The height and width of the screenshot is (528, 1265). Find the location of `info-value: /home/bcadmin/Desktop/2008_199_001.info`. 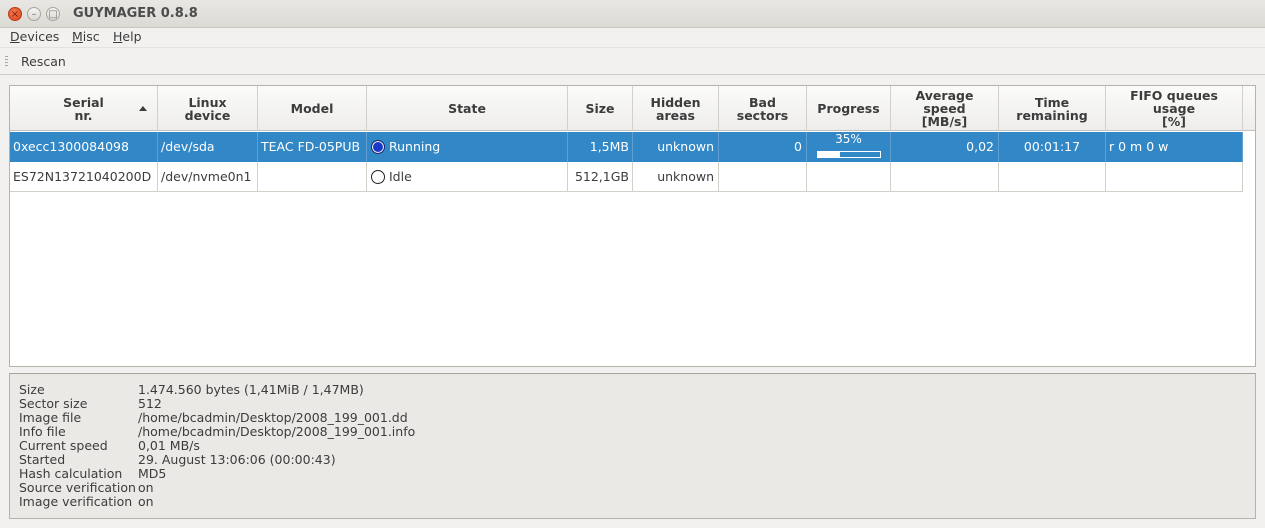

info-value: /home/bcadmin/Desktop/2008_199_001.info is located at coordinates (277, 431).